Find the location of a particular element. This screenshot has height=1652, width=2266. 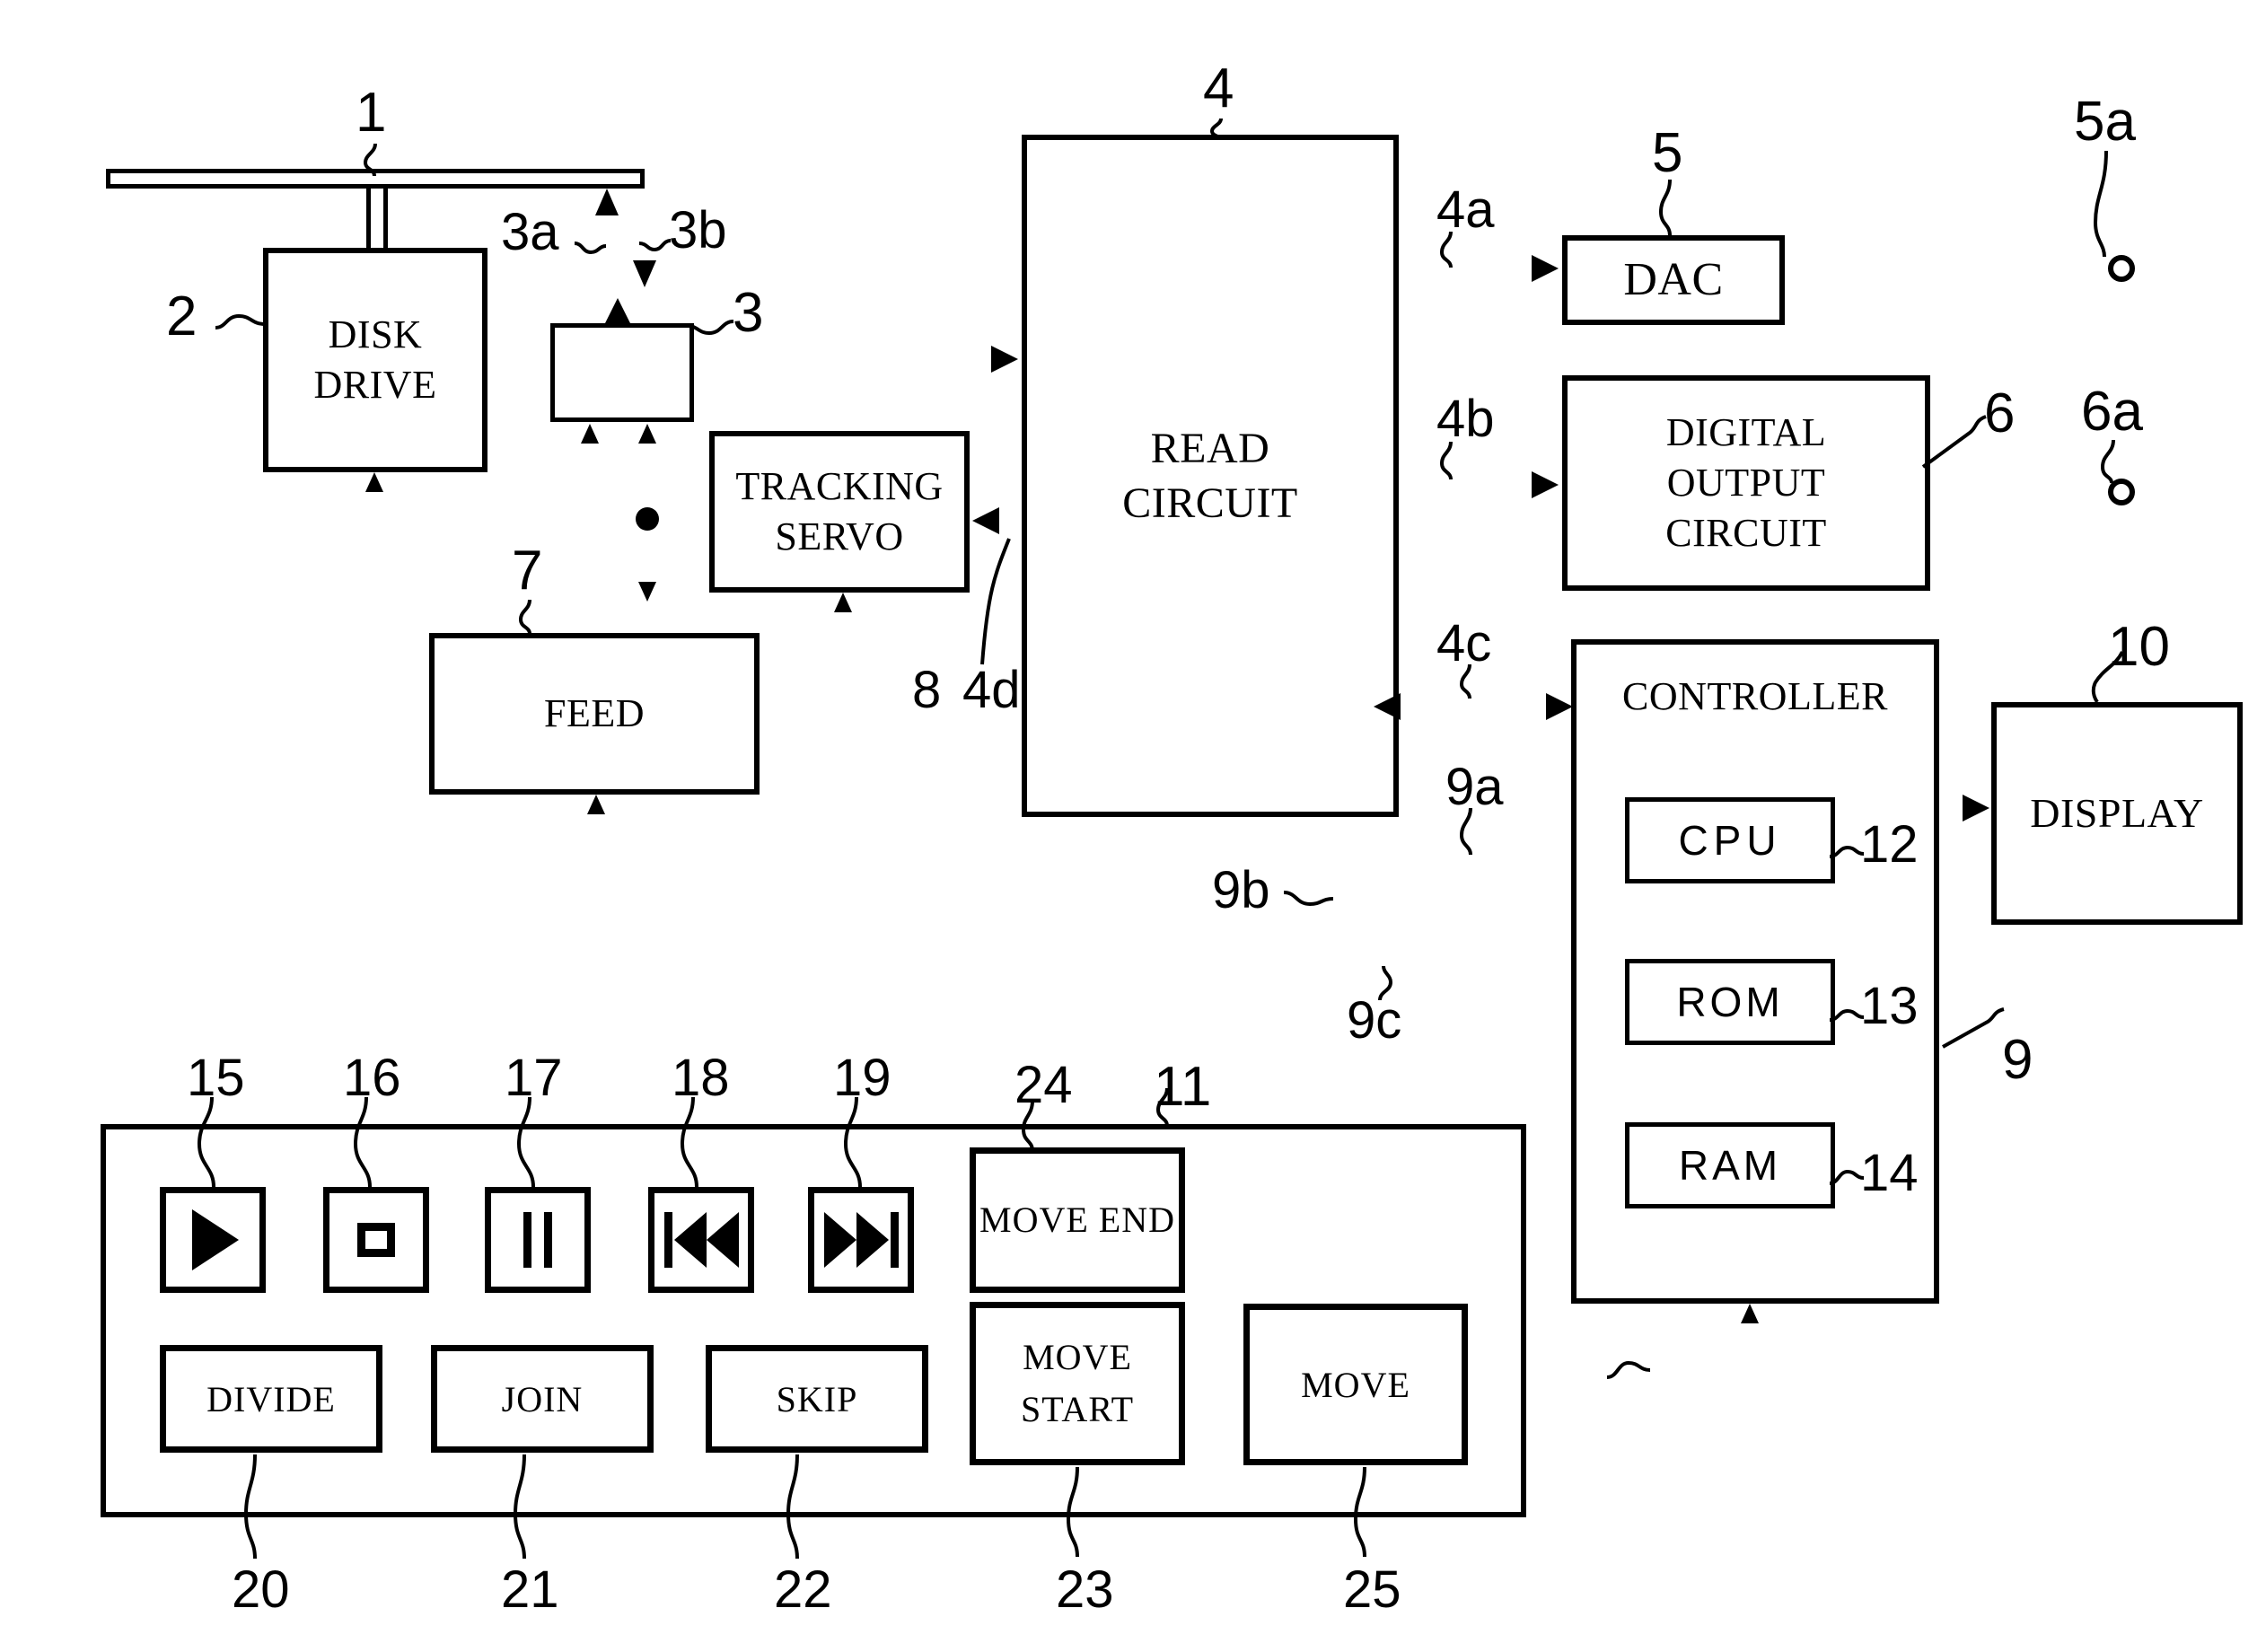

leader-stop is located at coordinates (366, 1142).